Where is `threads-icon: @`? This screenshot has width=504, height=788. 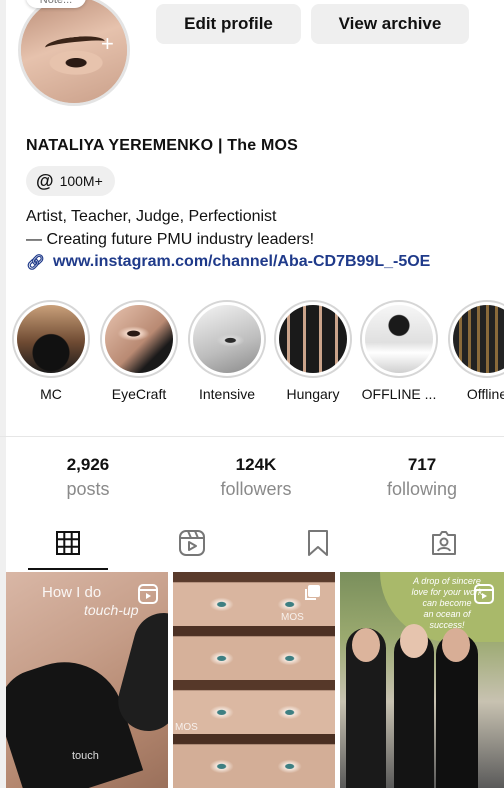
threads-icon: @ is located at coordinates (45, 181).